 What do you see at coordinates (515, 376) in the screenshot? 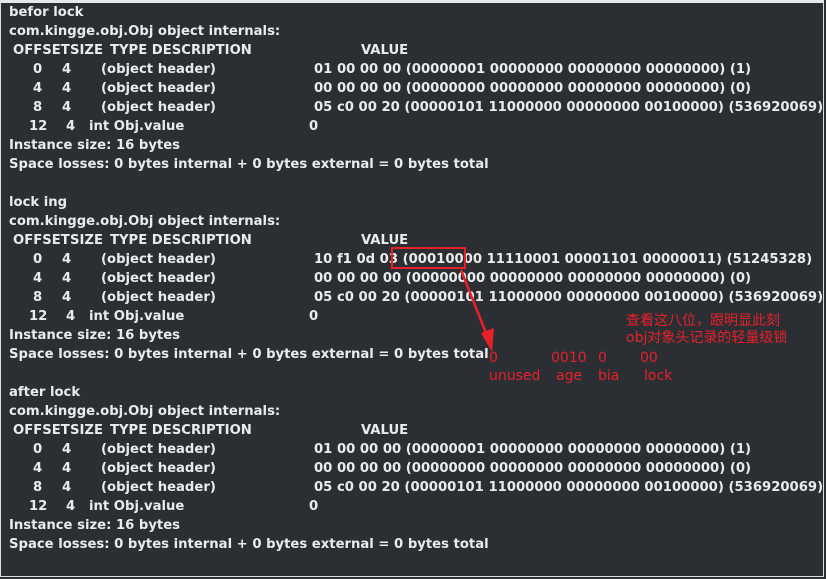
I see `label-unused: unused` at bounding box center [515, 376].